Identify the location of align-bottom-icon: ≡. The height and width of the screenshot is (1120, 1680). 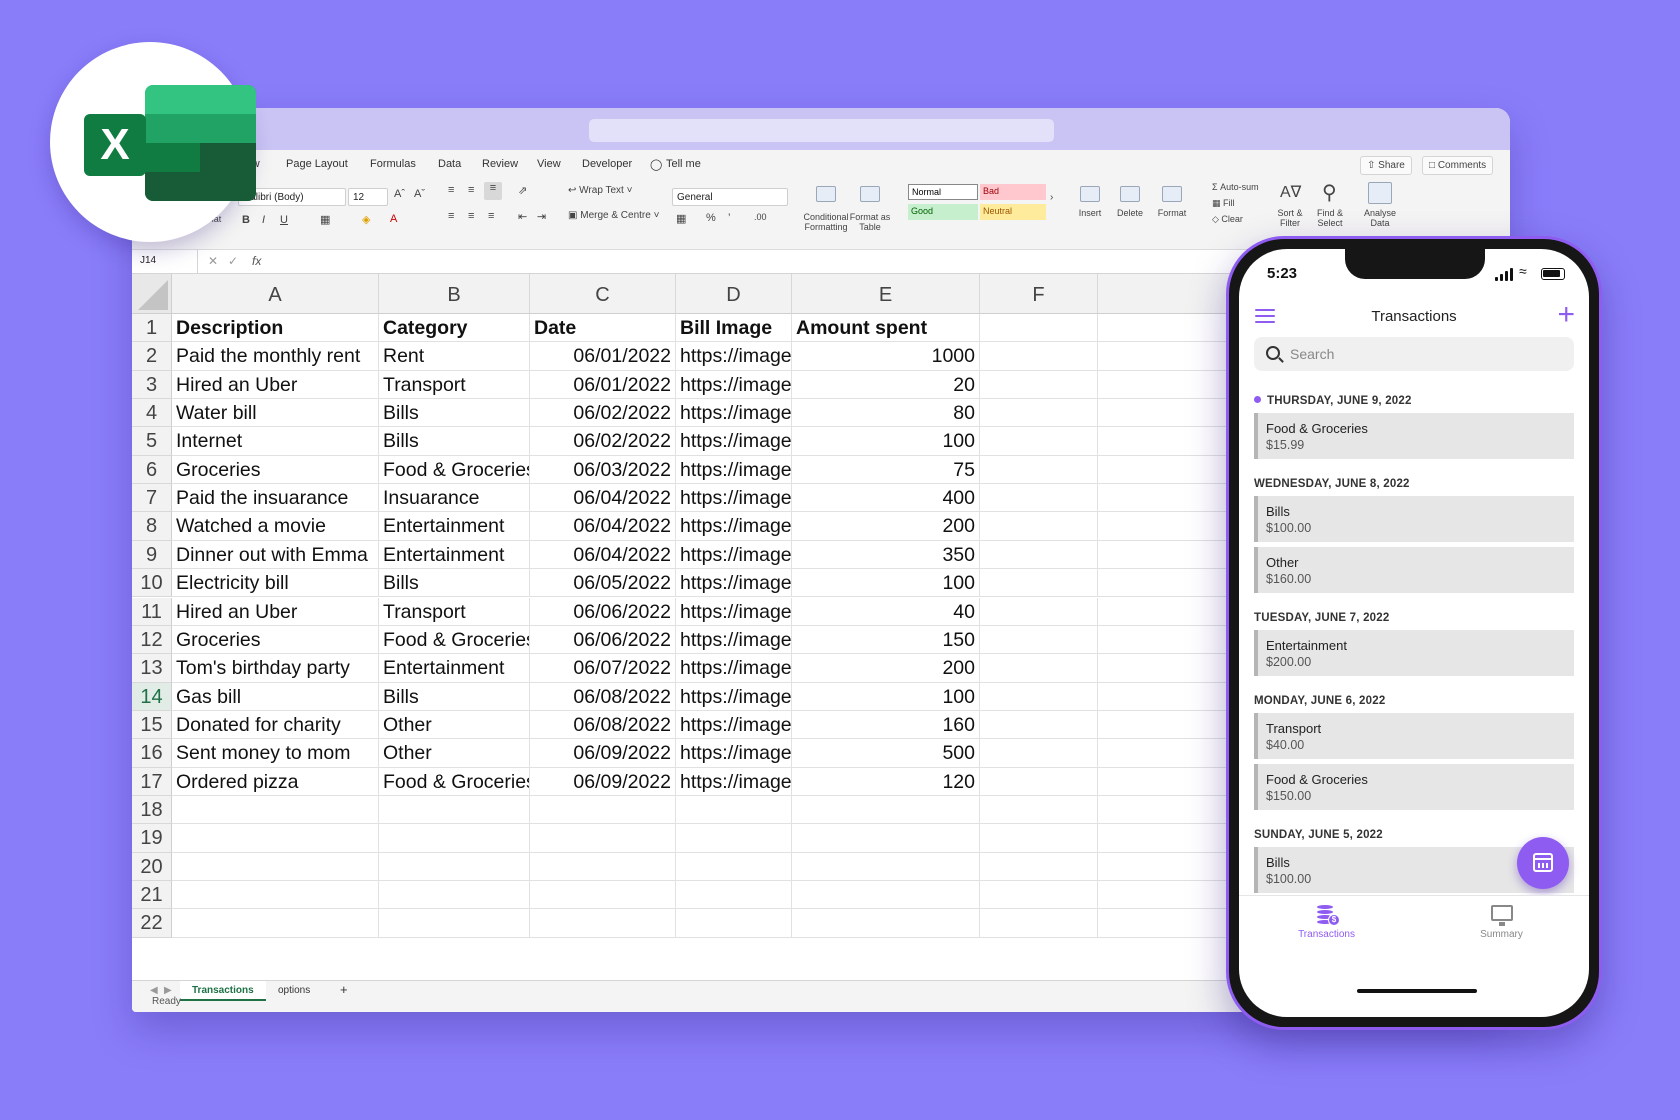
(493, 191).